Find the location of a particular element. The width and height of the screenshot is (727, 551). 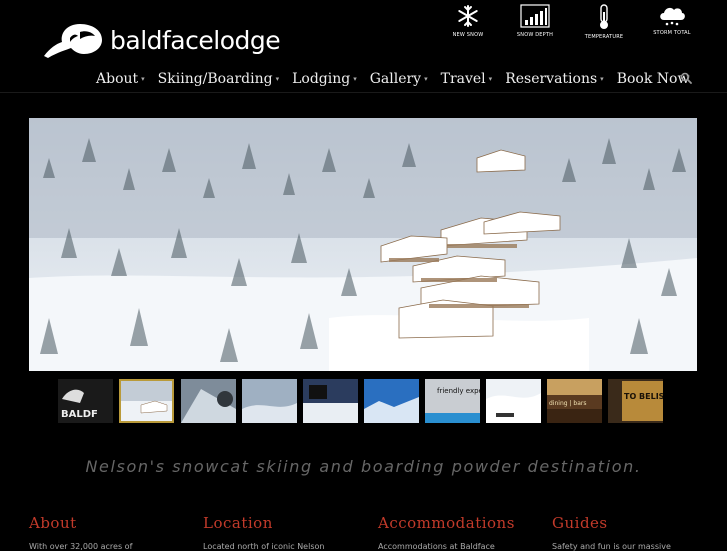

thermometer-icon is located at coordinates (604, 16).